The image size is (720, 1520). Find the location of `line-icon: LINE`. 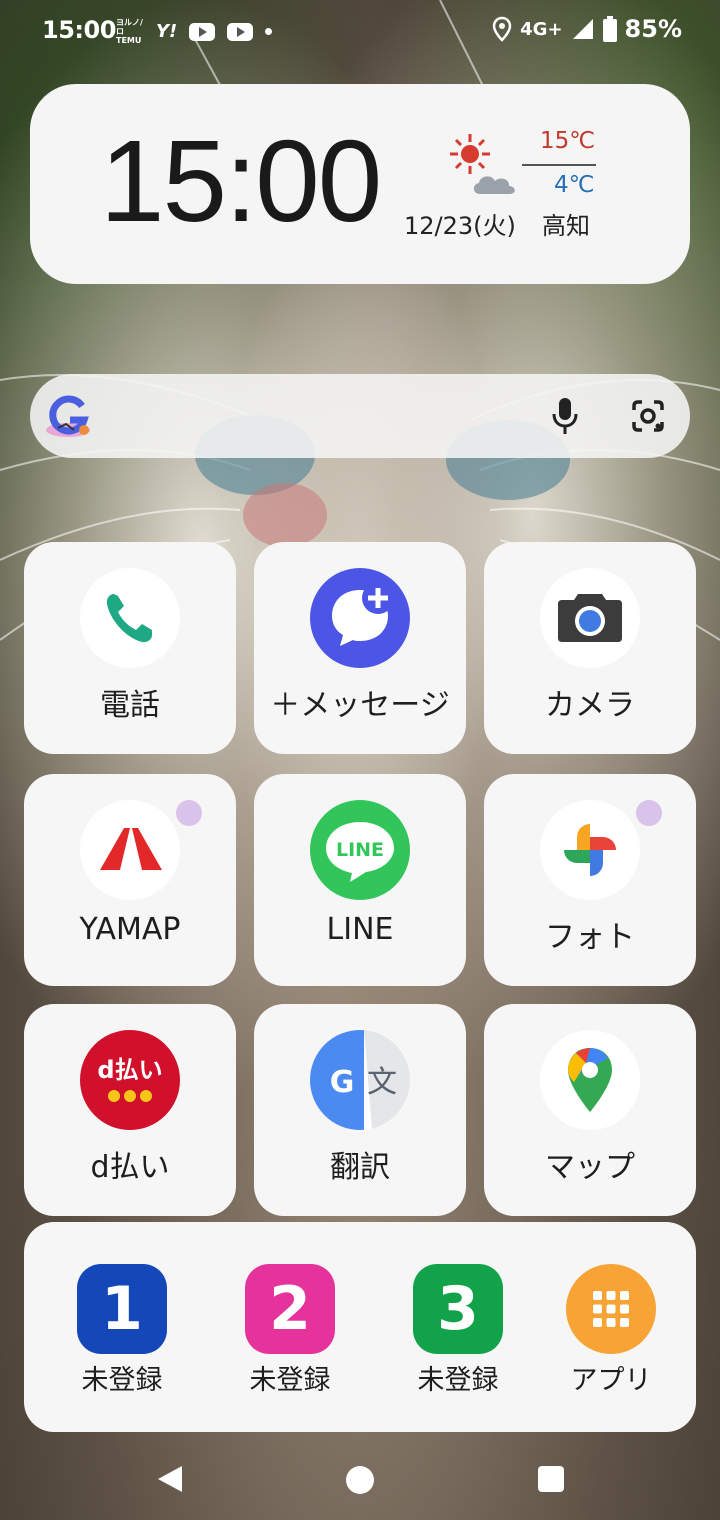

line-icon: LINE is located at coordinates (360, 850).